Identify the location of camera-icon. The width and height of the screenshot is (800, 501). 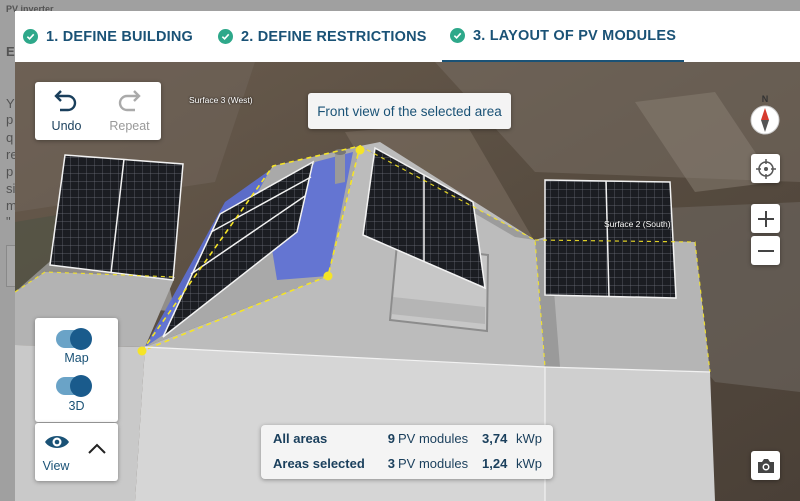
(765, 465).